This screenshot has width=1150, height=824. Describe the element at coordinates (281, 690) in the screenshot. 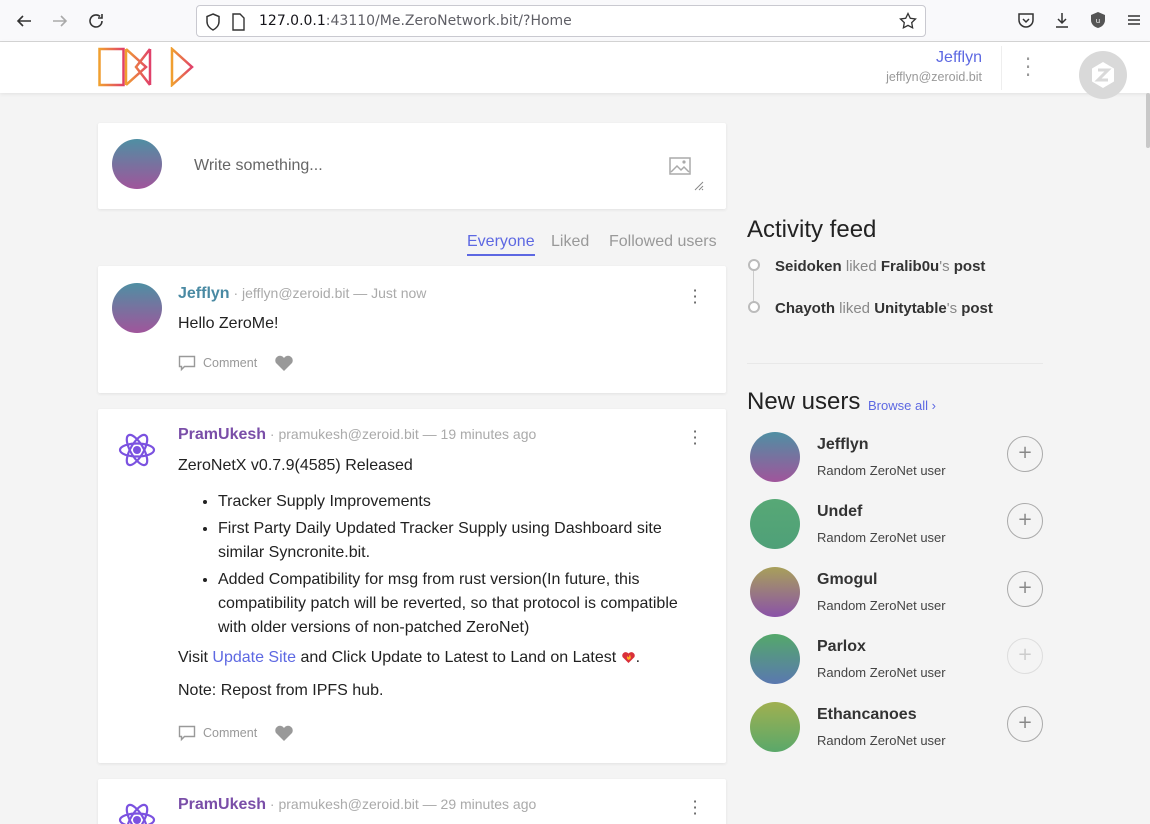

I see `post-note: Note: Repost from IPFS hub.` at that location.